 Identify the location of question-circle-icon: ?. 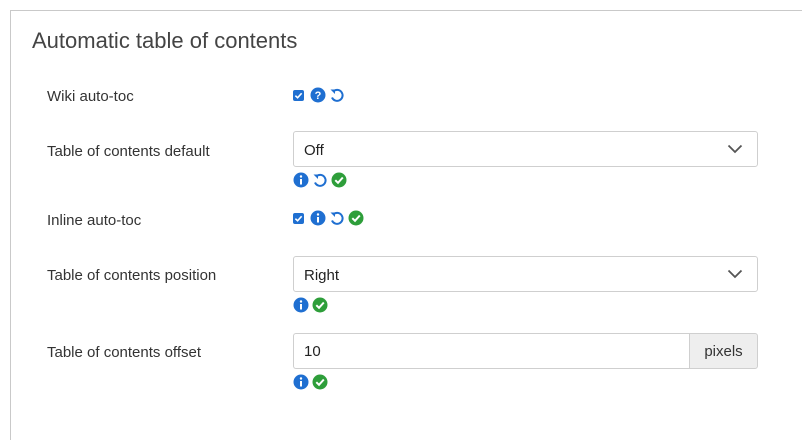
(318, 95).